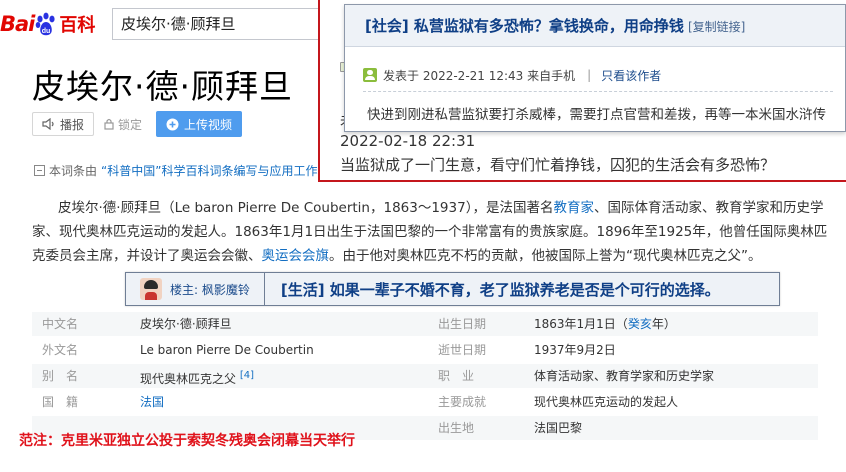 This screenshot has width=846, height=472. I want to click on info-key: 出生地, so click(456, 428).